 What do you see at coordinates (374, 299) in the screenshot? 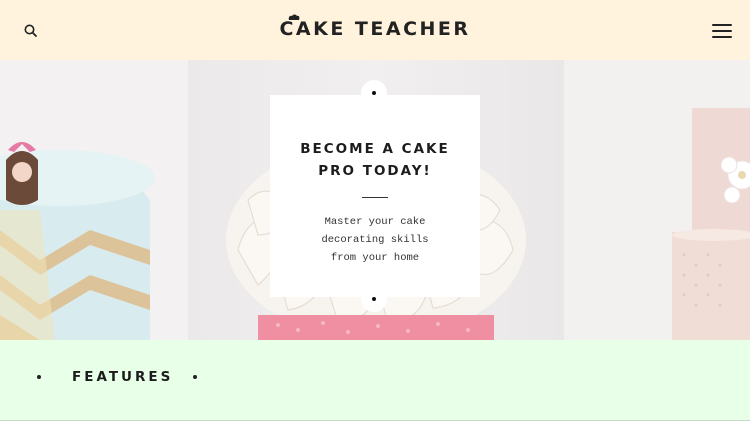
I see `card-bottom-dot` at bounding box center [374, 299].